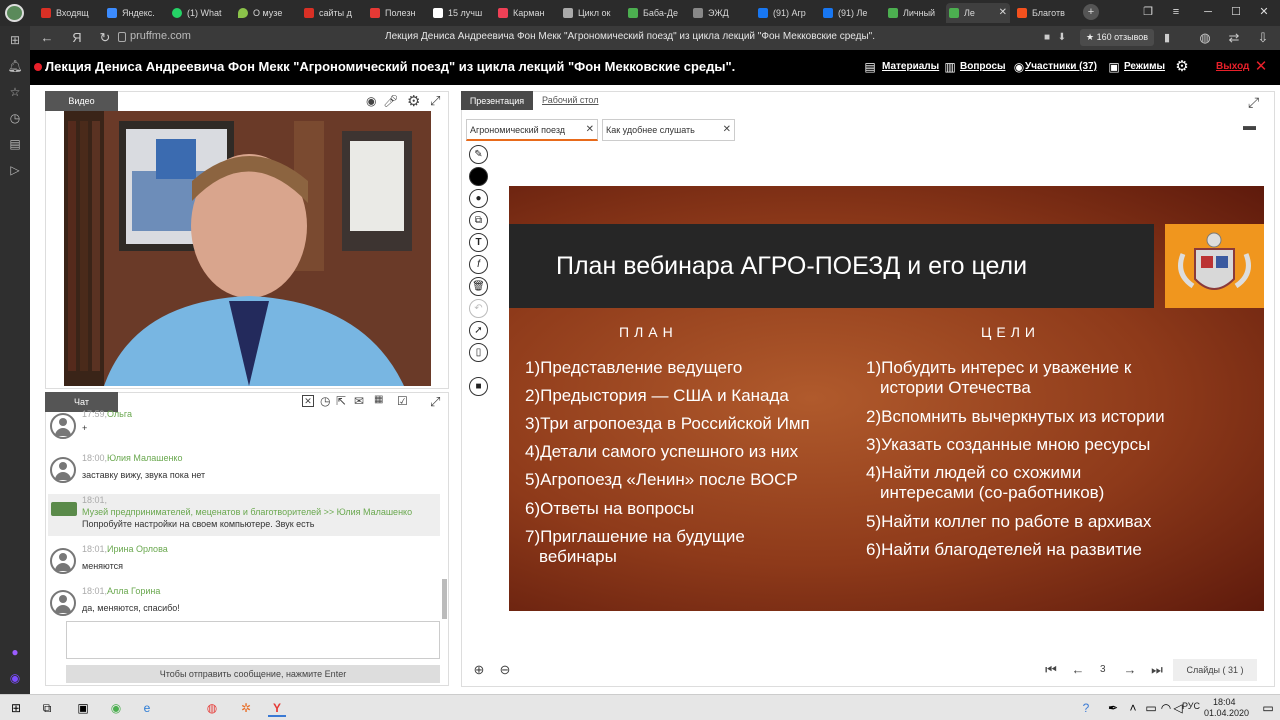 The image size is (1280, 720). Describe the element at coordinates (83, 708) in the screenshot. I see `store-icon: ▣` at that location.